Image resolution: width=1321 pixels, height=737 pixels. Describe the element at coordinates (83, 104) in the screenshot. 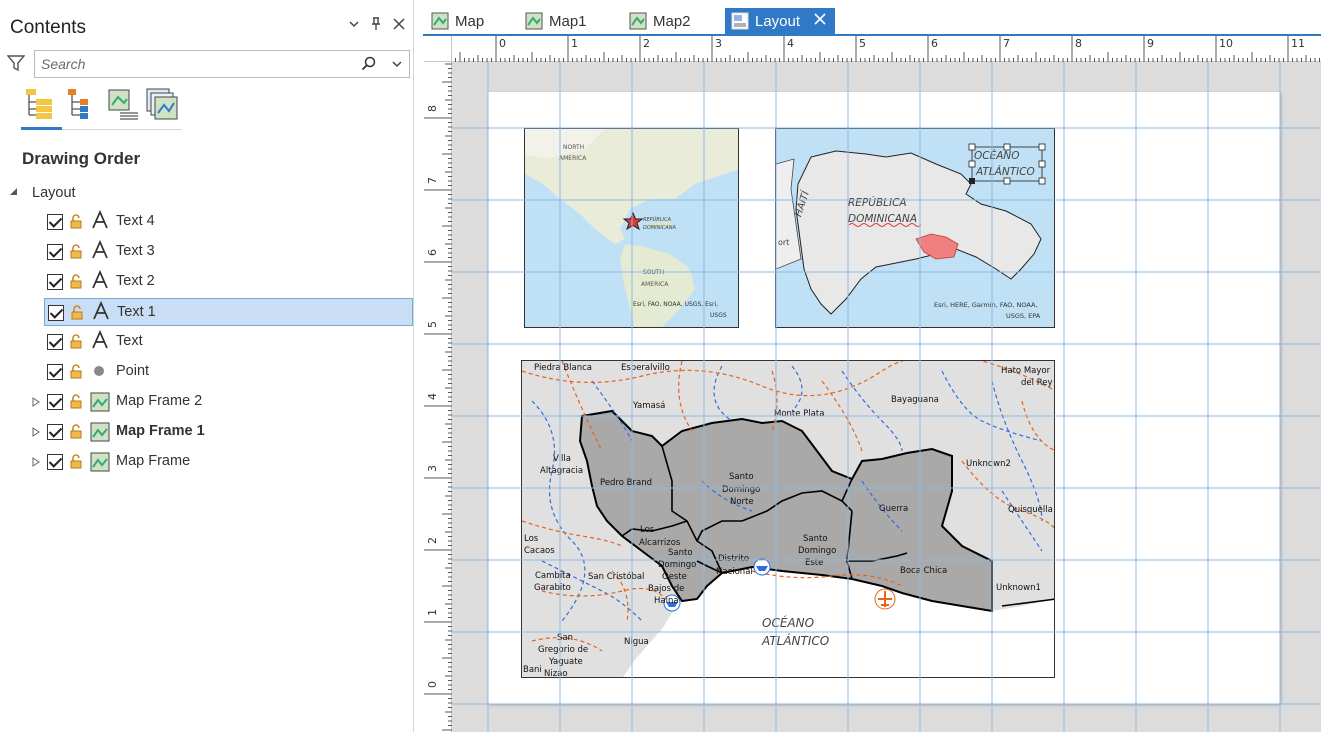

I see `list-by-source-icon` at that location.